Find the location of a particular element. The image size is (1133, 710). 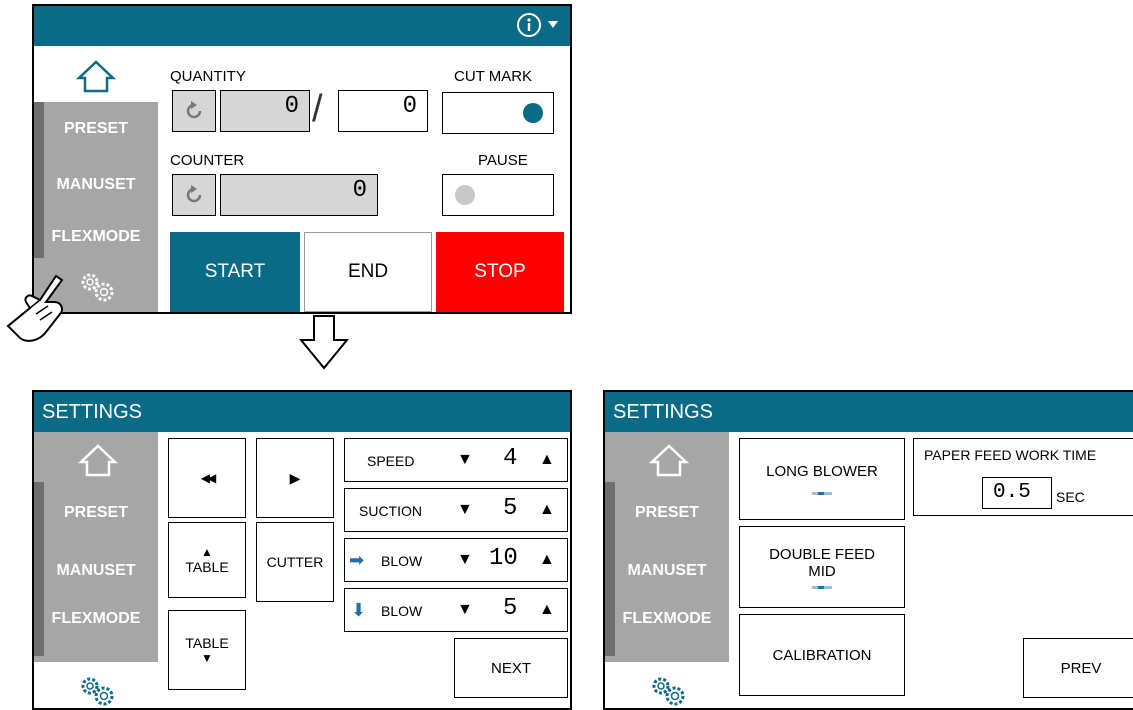

paper-feed-time-input: 0.5 is located at coordinates (1017, 493).